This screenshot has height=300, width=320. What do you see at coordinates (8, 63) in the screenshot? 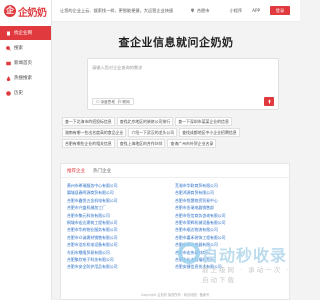
I see `news-icon` at bounding box center [8, 63].